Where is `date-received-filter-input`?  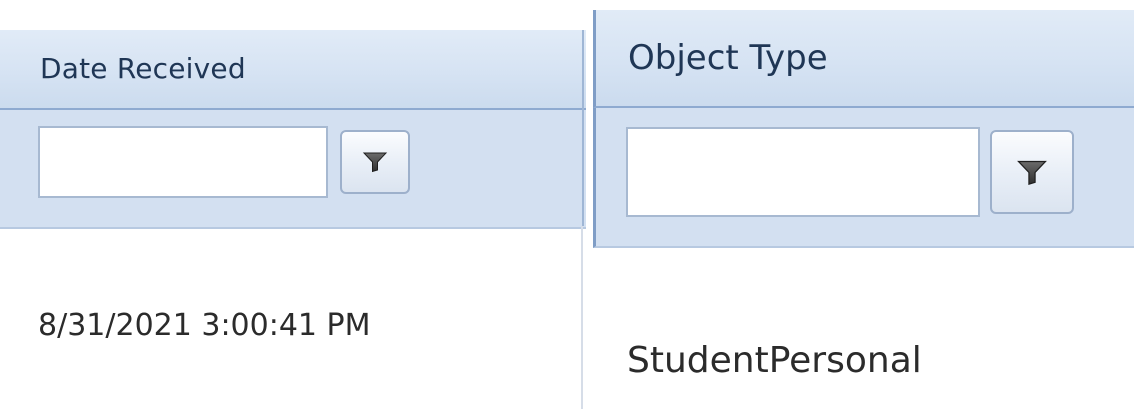 date-received-filter-input is located at coordinates (183, 162).